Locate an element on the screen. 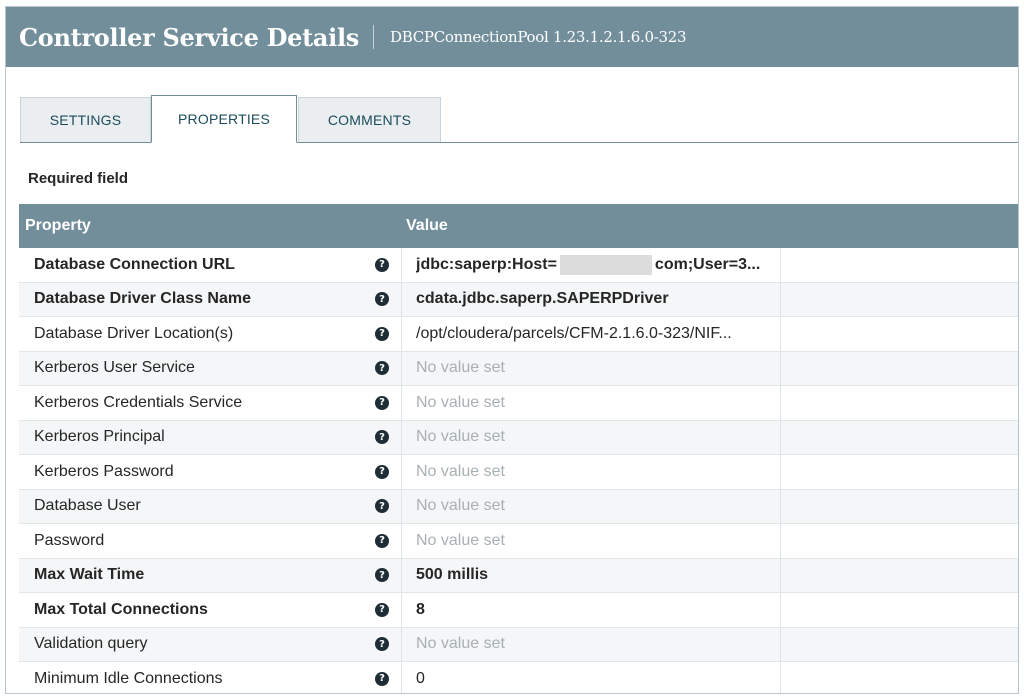 This screenshot has width=1024, height=698. tab-settings: SETTINGS is located at coordinates (85, 120).